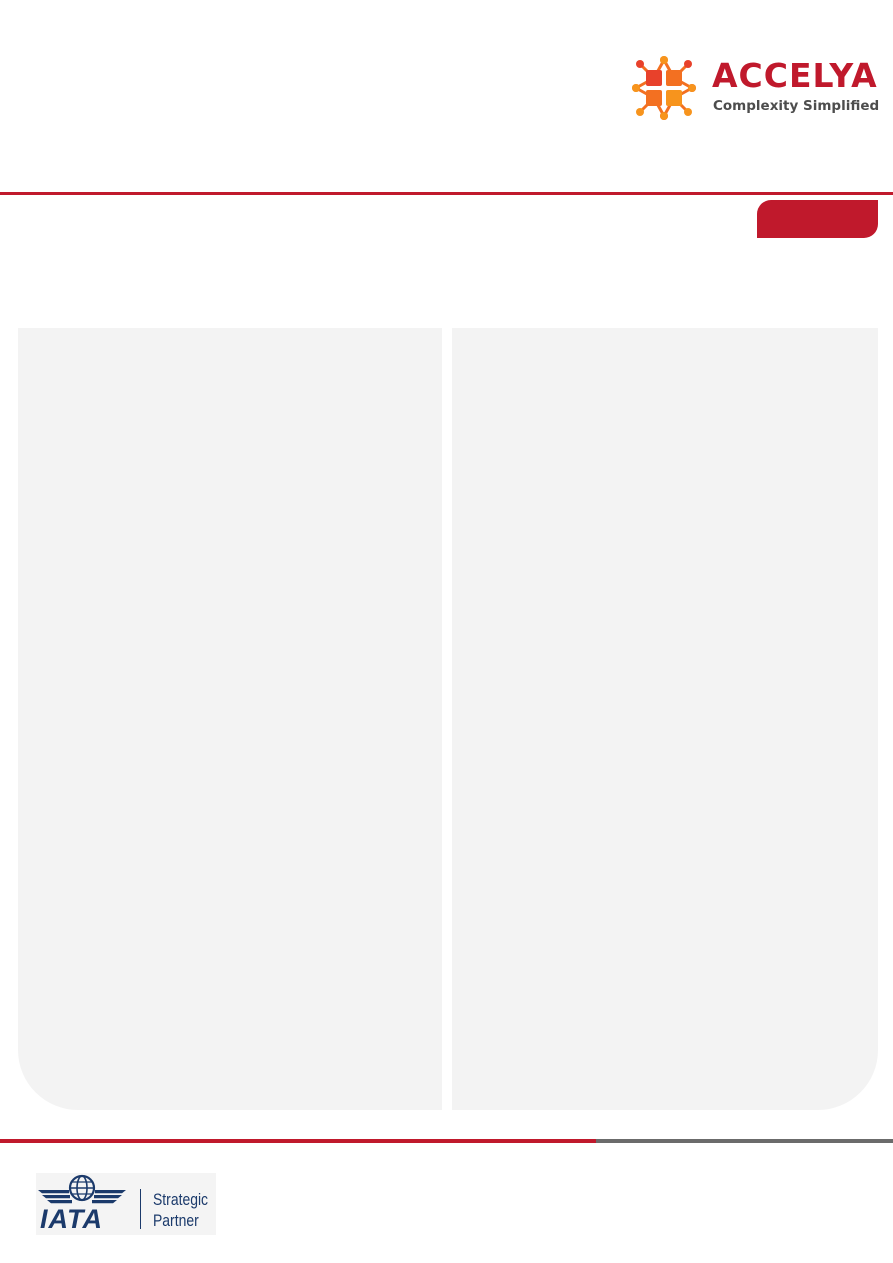  I want to click on iata-partner-logo: IATA Strategic Partner, so click(126, 1204).